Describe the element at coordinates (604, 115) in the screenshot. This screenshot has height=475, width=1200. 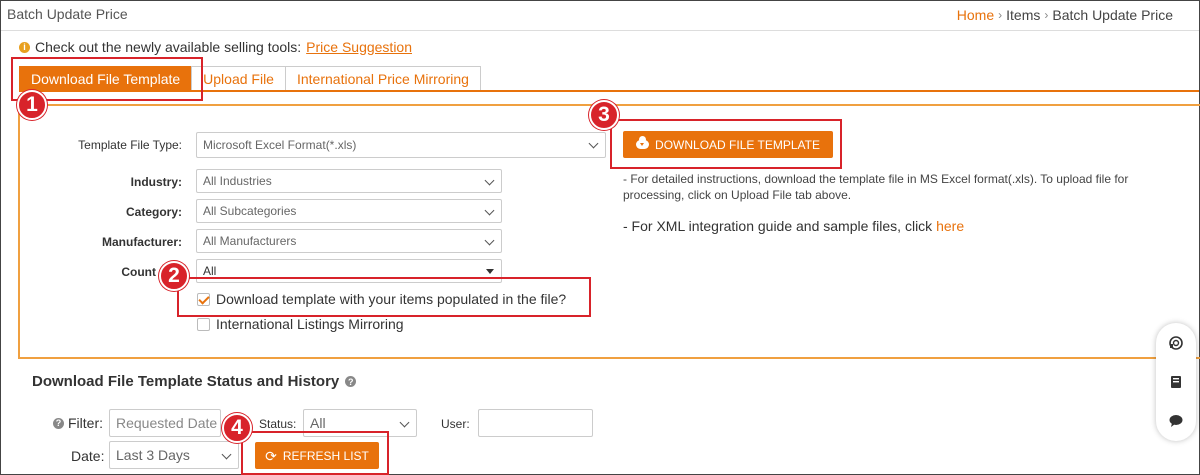
I see `callout-badge-3: 3` at that location.